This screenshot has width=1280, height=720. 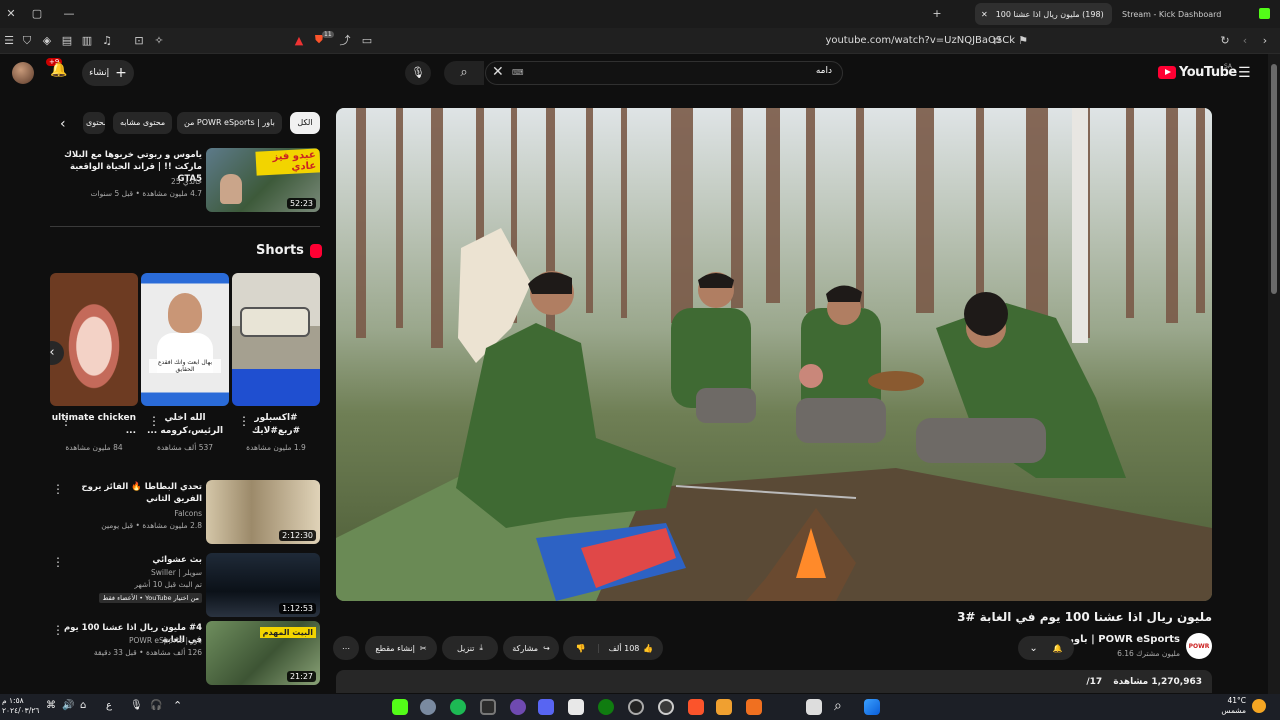 I want to click on short-thumbnail-talk: بهال ابعث وانك افقدع الحقايق, so click(x=185, y=339).